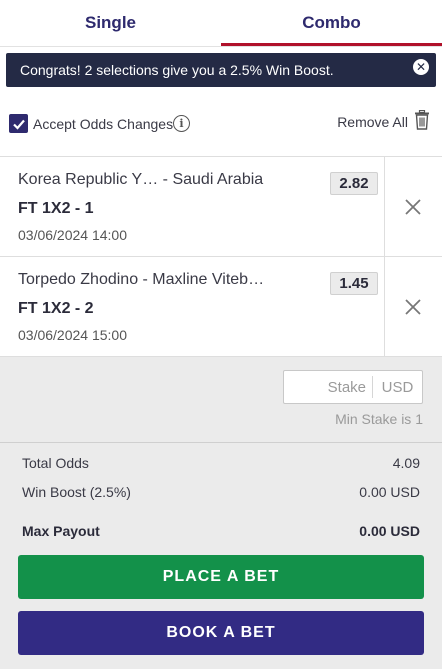 This screenshot has height=669, width=442. What do you see at coordinates (221, 492) in the screenshot?
I see `win-boost-row: Win Boost (2.5%) 0.00 USD` at bounding box center [221, 492].